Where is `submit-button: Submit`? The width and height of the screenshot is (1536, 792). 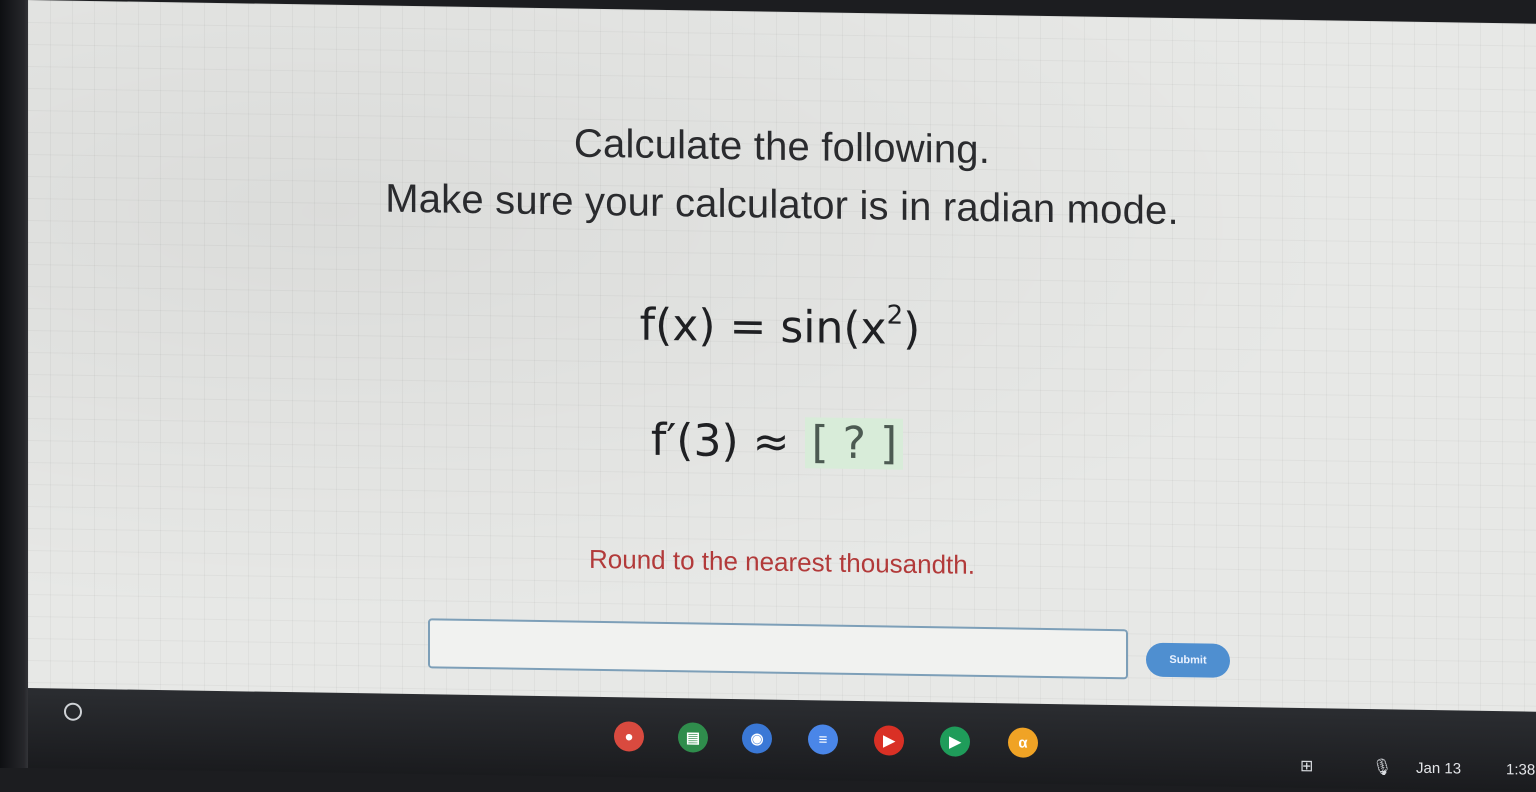 submit-button: Submit is located at coordinates (1188, 660).